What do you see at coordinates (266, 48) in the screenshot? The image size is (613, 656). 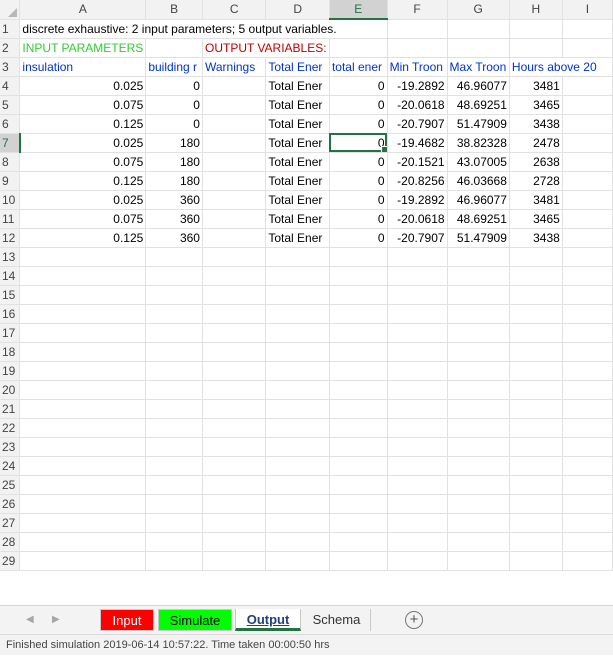 I see `cell-c2-output-label: OUTPUT VARIABLES:` at bounding box center [266, 48].